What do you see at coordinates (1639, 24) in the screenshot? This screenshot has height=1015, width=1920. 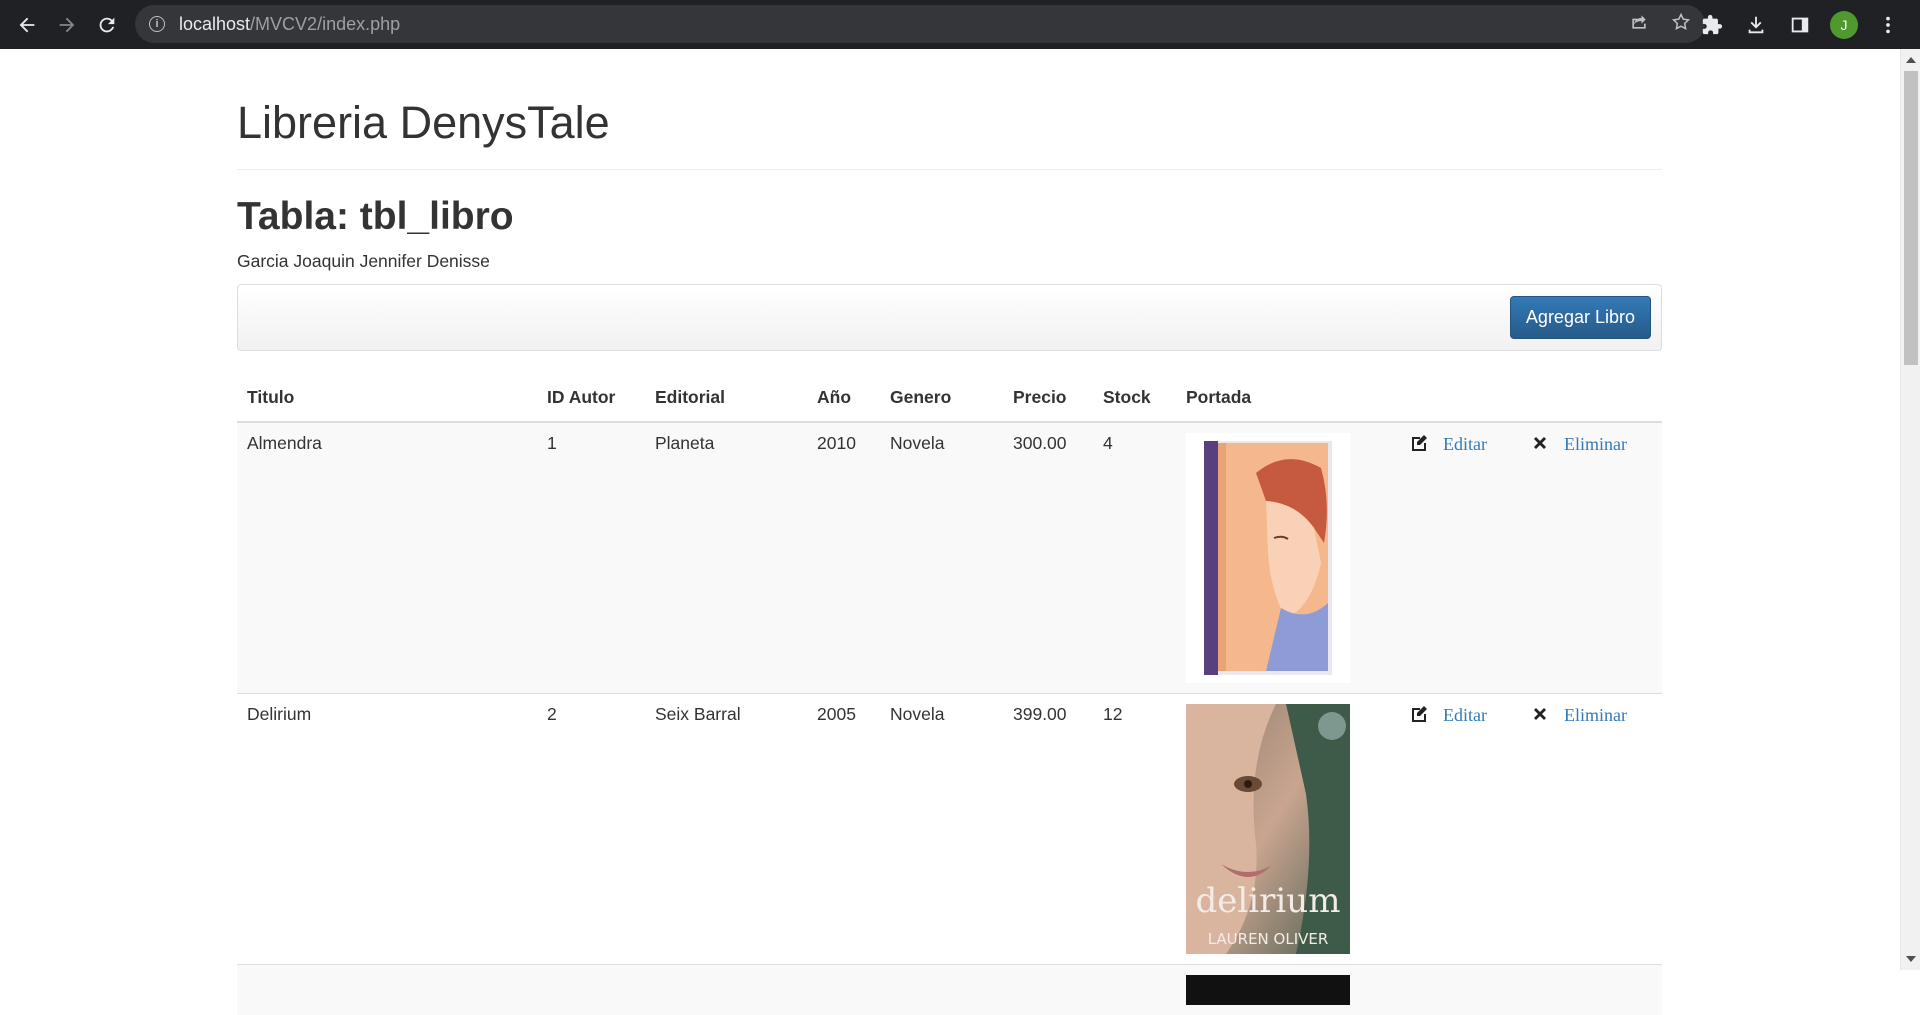 I see `share-icon` at bounding box center [1639, 24].